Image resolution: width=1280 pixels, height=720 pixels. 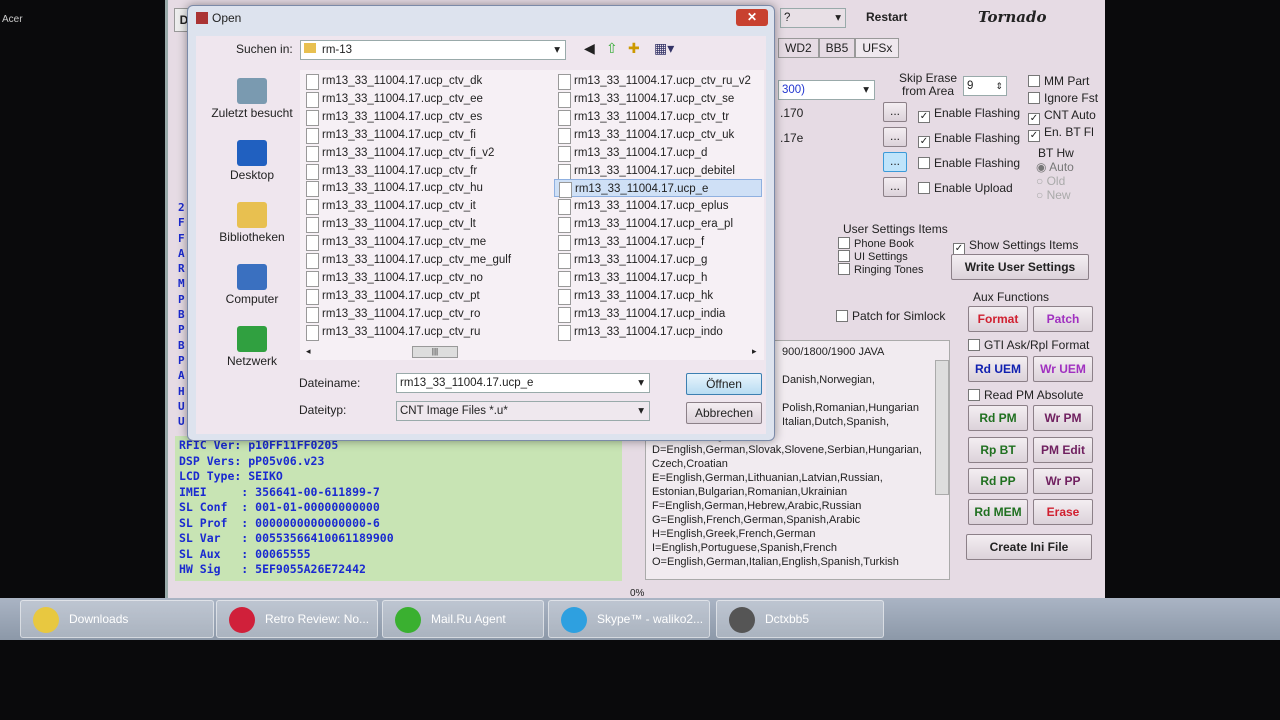 I want to click on place-2: Bibliotheken, so click(x=252, y=223).